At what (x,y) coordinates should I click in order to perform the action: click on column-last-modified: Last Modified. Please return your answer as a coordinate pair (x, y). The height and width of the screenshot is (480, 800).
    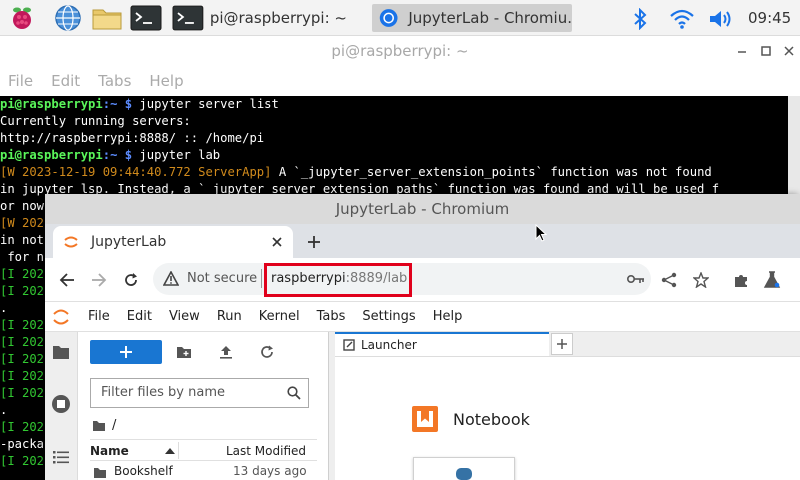
    Looking at the image, I should click on (266, 451).